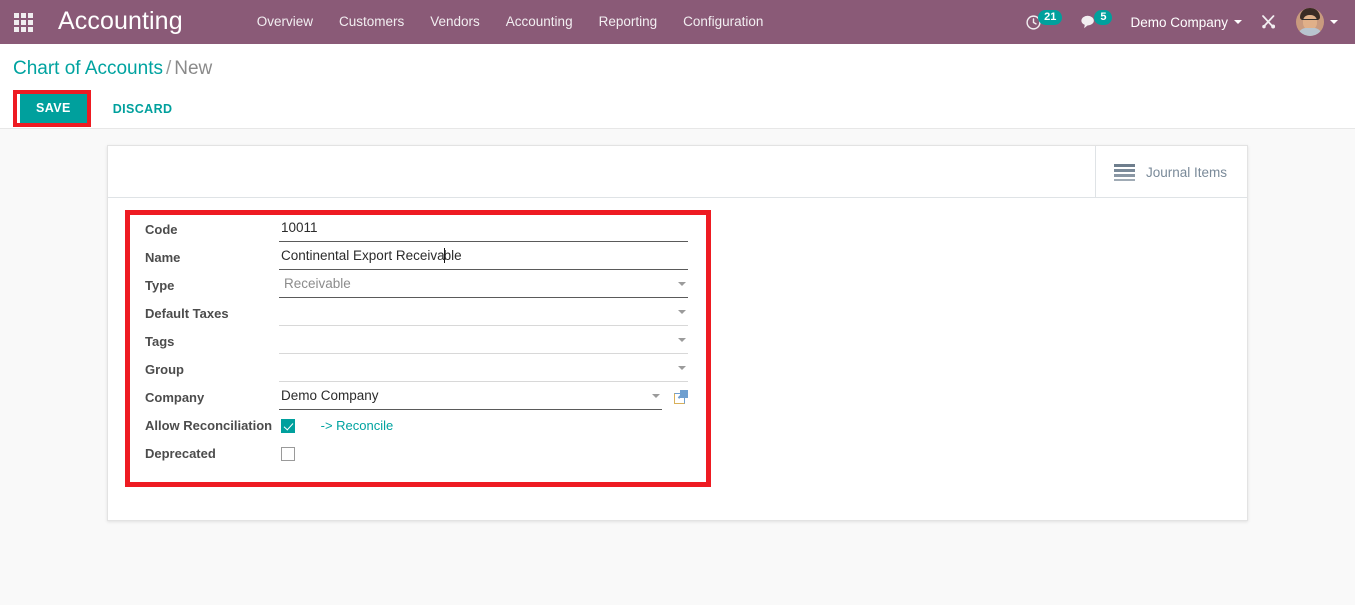 This screenshot has width=1355, height=605. Describe the element at coordinates (209, 425) in the screenshot. I see `label-allow-reconciliation: Allow Reconciliation` at that location.